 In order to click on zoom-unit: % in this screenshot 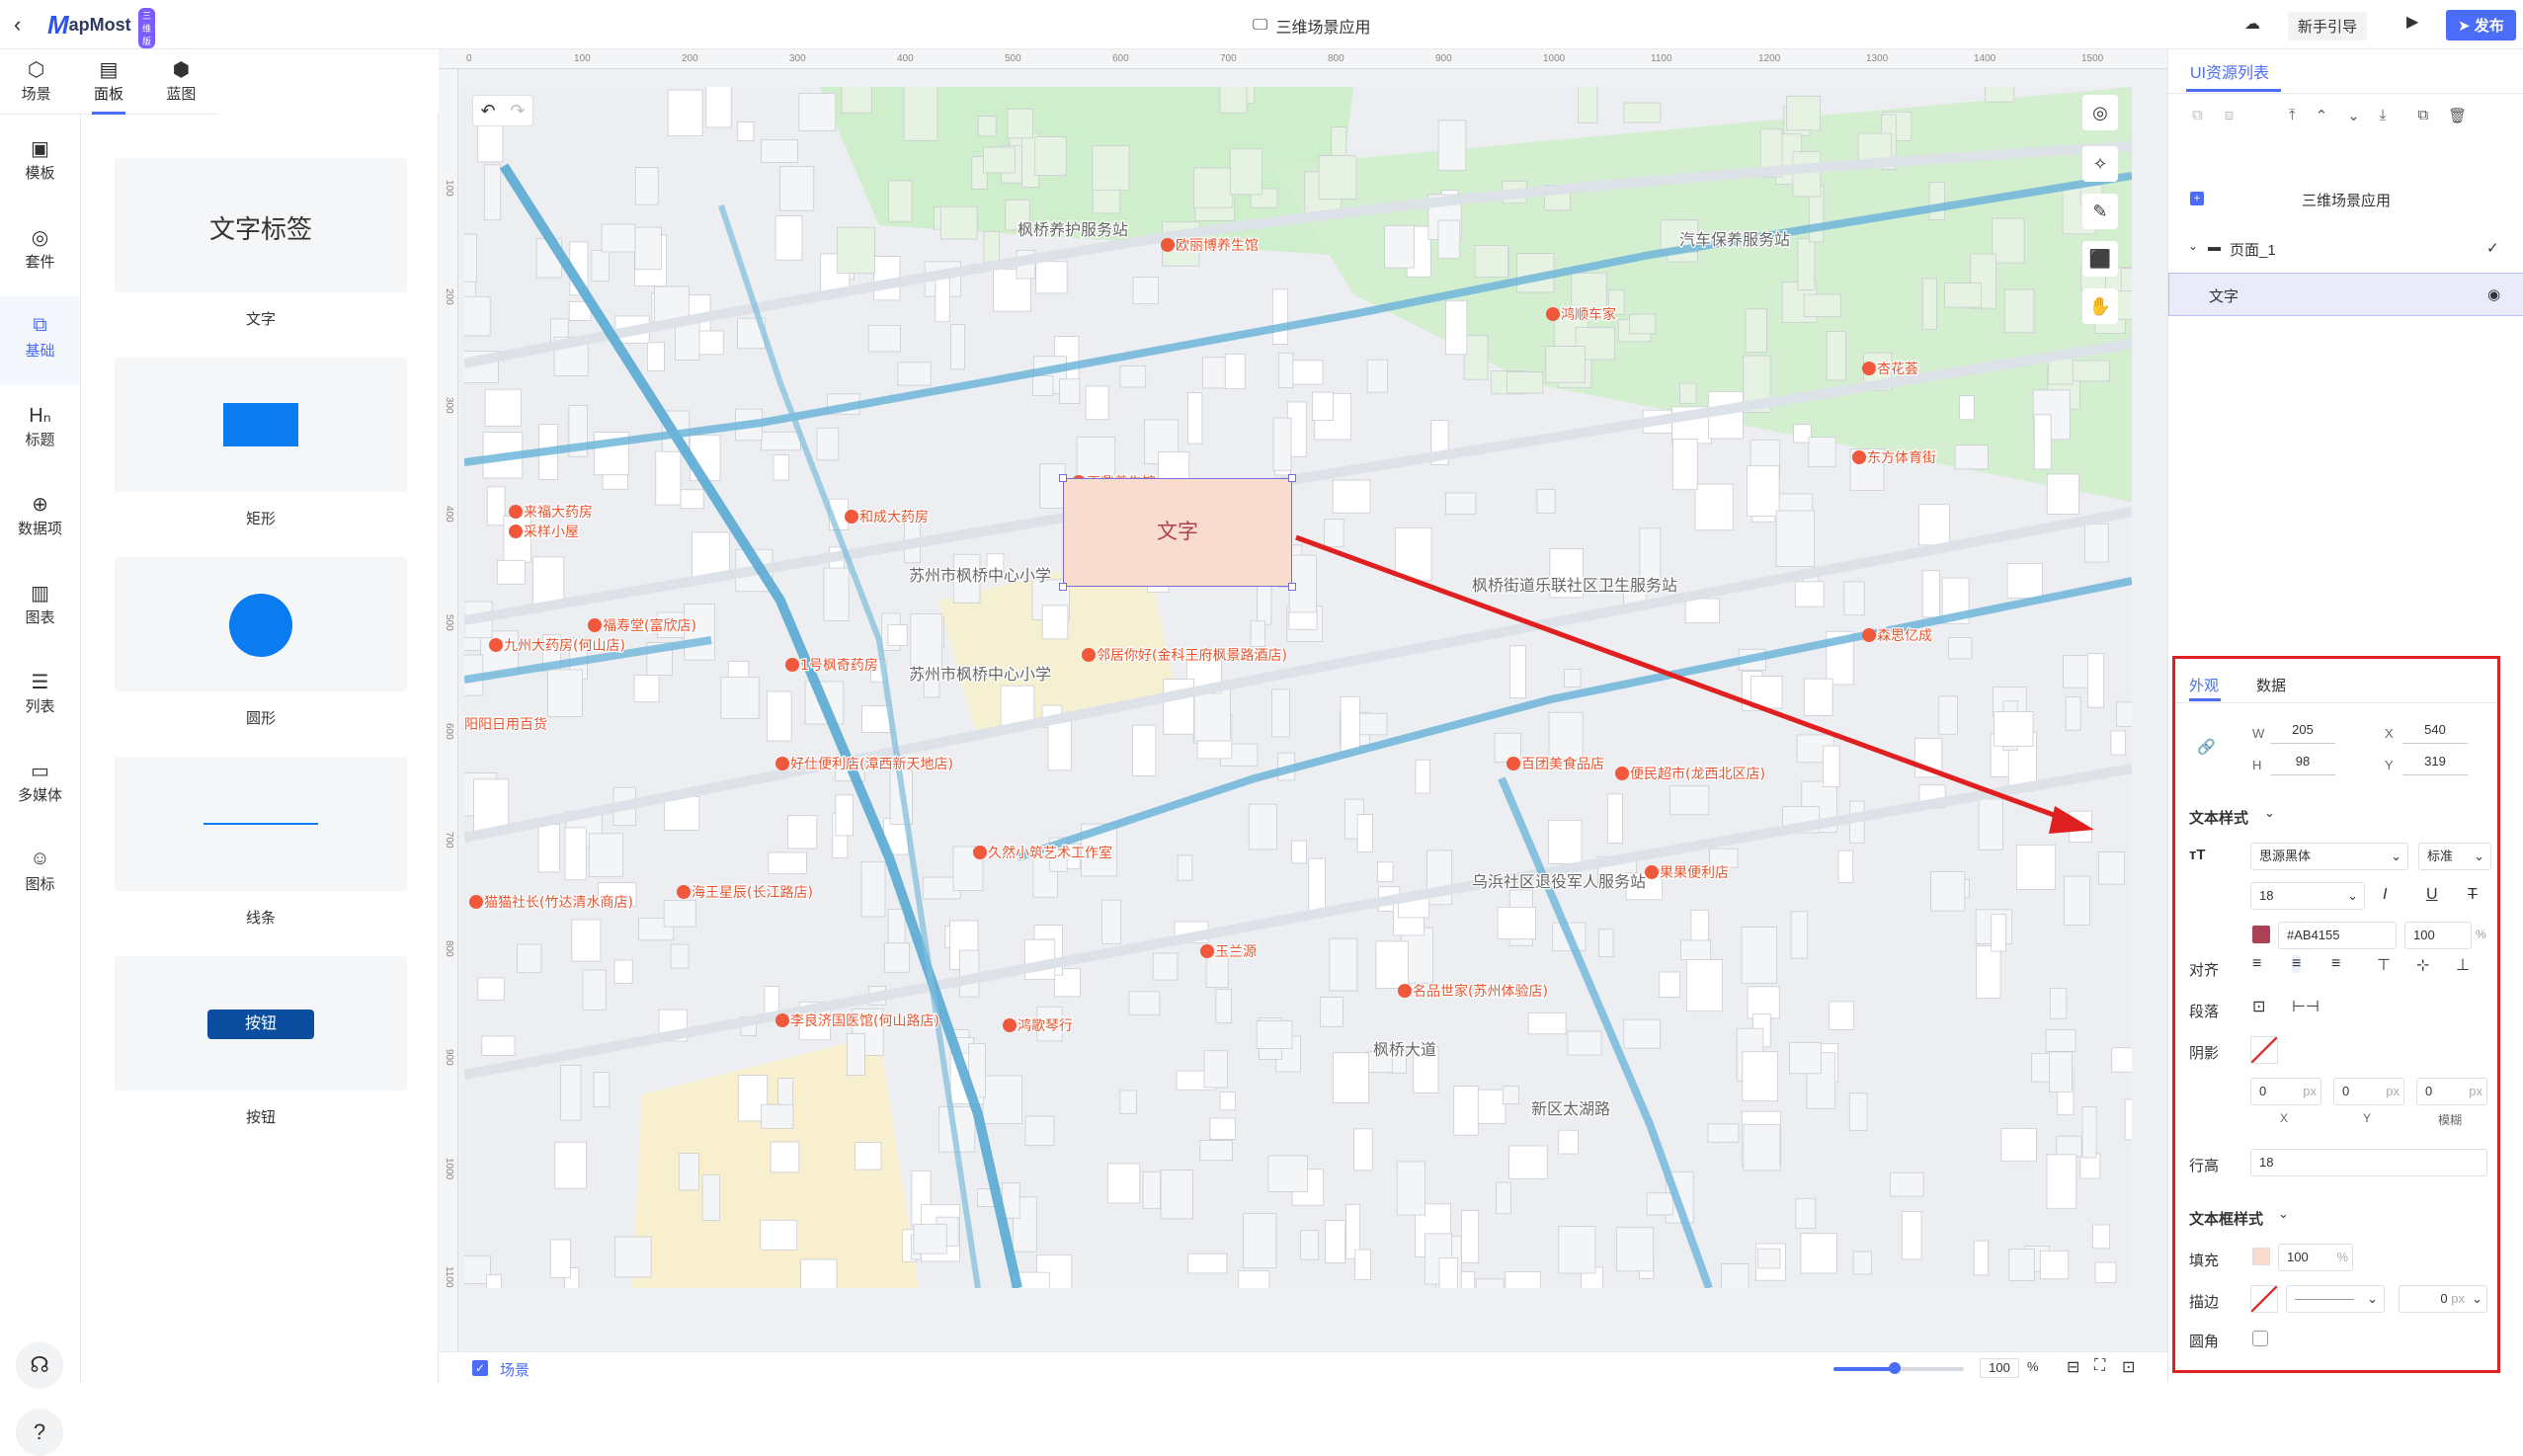, I will do `click(2033, 1366)`.